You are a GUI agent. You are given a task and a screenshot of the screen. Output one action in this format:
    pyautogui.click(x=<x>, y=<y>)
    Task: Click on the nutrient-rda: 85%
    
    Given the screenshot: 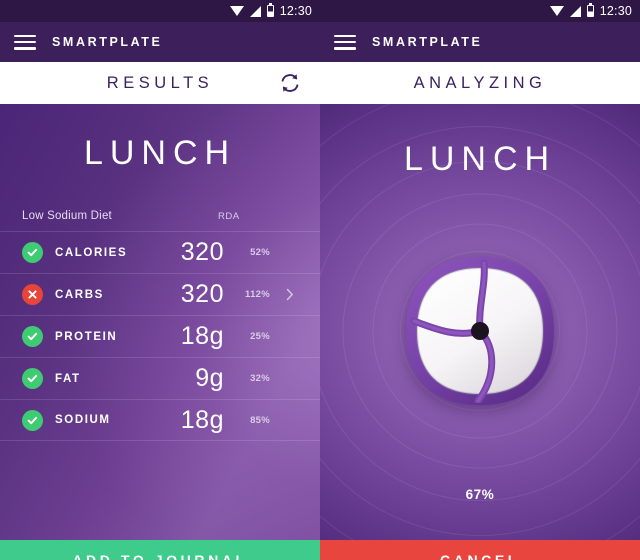 What is the action you would take?
    pyautogui.click(x=260, y=420)
    